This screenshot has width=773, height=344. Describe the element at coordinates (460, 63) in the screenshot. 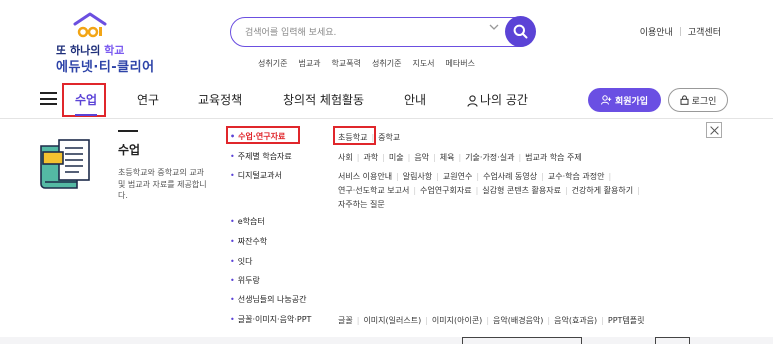

I see `keyword-link: 메타버스` at that location.